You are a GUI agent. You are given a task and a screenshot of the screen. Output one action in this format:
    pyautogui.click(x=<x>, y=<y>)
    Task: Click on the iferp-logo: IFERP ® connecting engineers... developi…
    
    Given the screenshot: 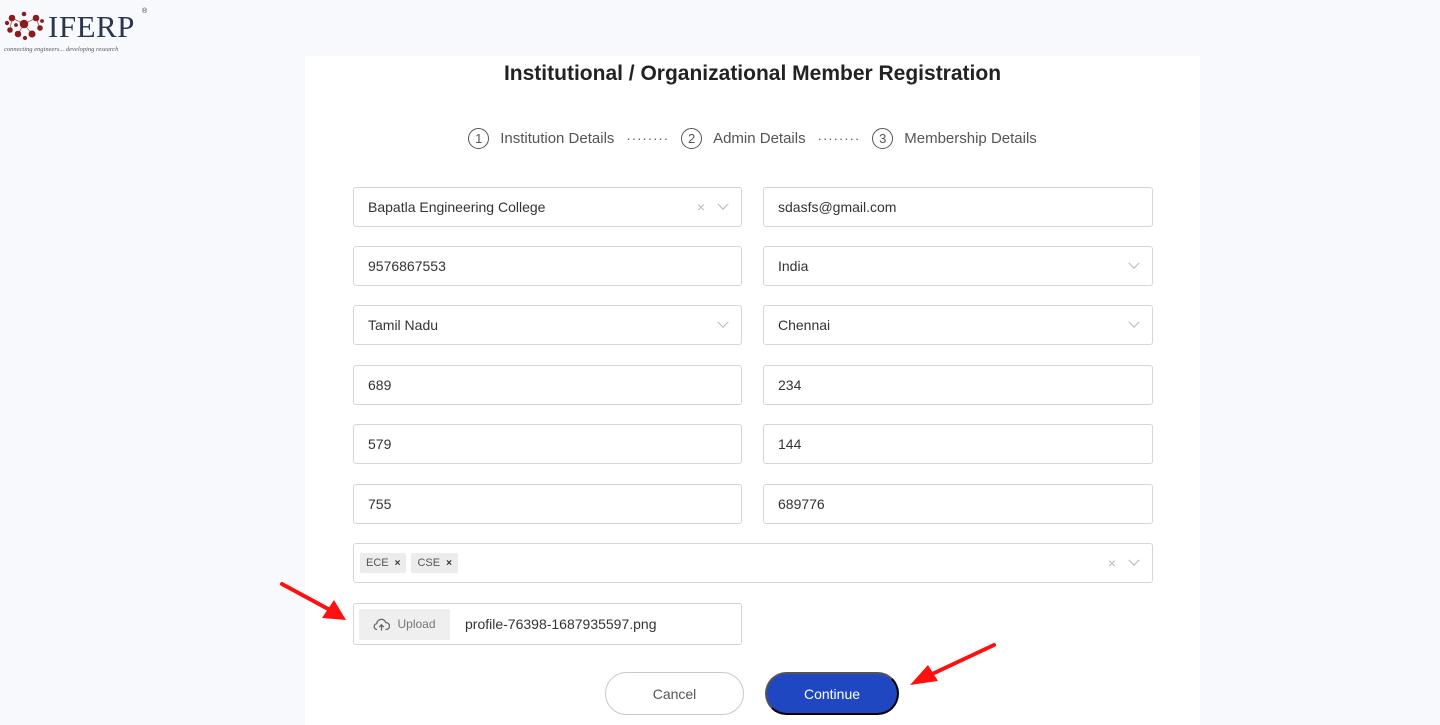 What is the action you would take?
    pyautogui.click(x=77, y=30)
    